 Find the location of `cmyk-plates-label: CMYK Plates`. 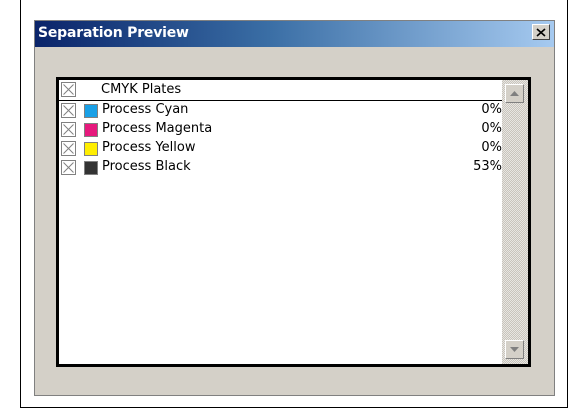

cmyk-plates-label: CMYK Plates is located at coordinates (141, 89).